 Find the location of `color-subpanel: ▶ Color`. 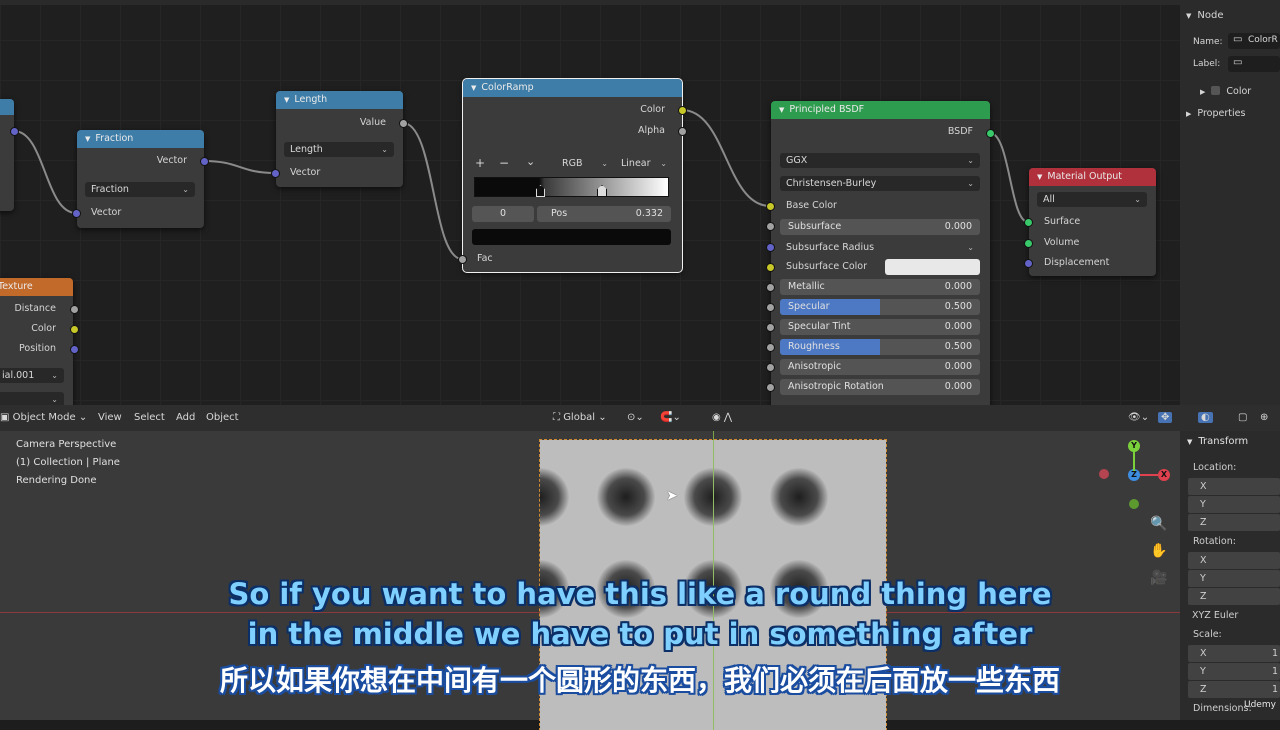

color-subpanel: ▶ Color is located at coordinates (1225, 91).